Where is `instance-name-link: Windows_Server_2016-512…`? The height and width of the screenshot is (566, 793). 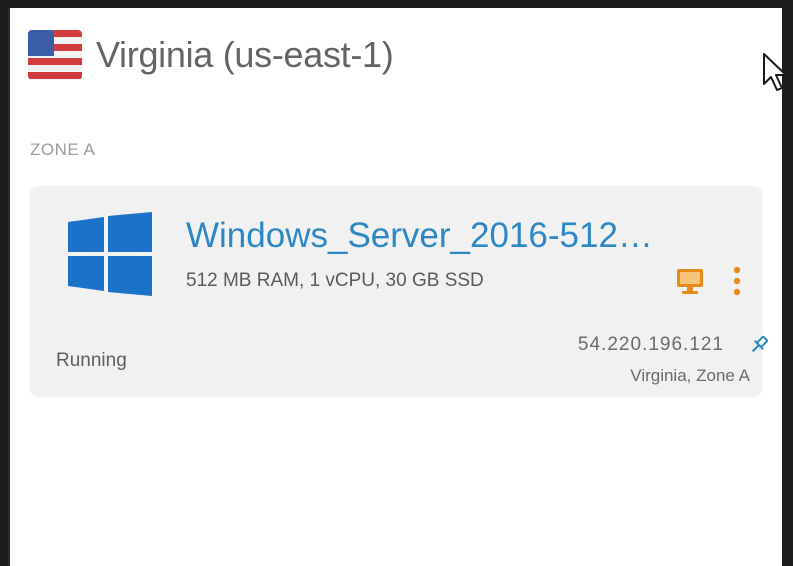 instance-name-link: Windows_Server_2016-512… is located at coordinates (419, 236).